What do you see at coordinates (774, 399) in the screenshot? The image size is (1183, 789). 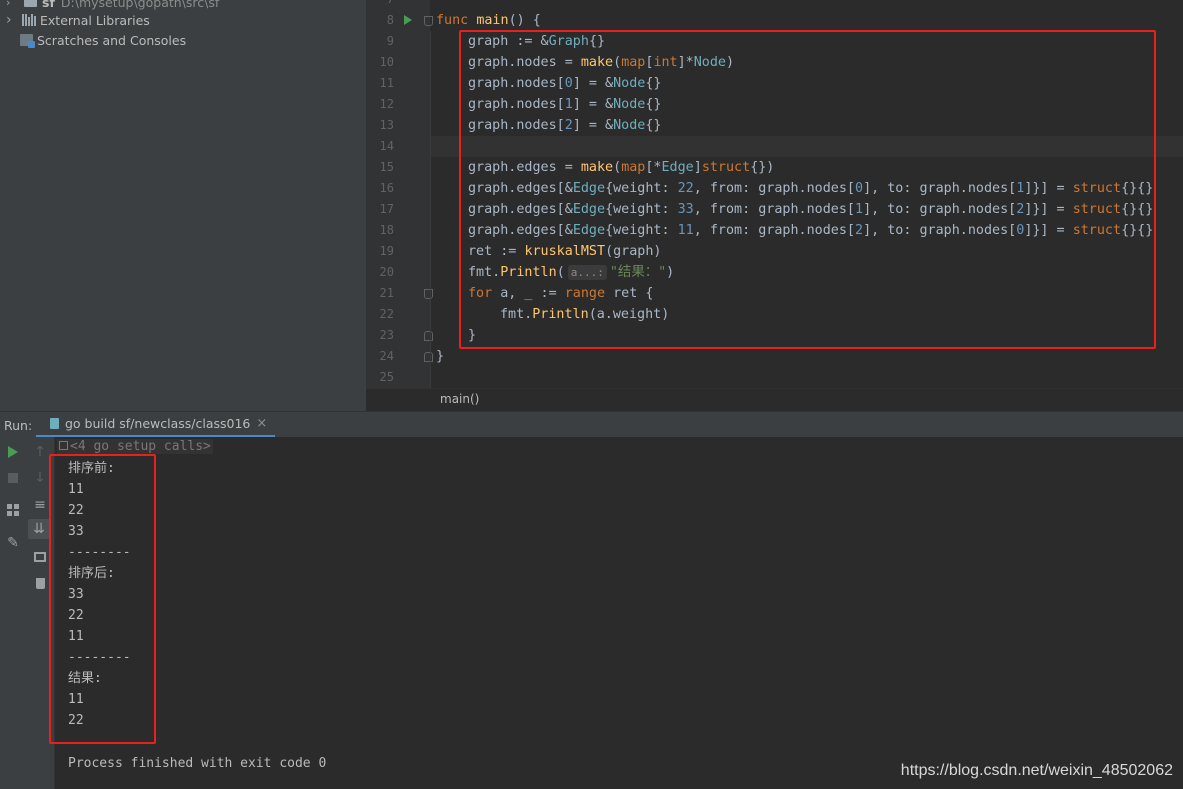 I see `breadcrumb: main()` at bounding box center [774, 399].